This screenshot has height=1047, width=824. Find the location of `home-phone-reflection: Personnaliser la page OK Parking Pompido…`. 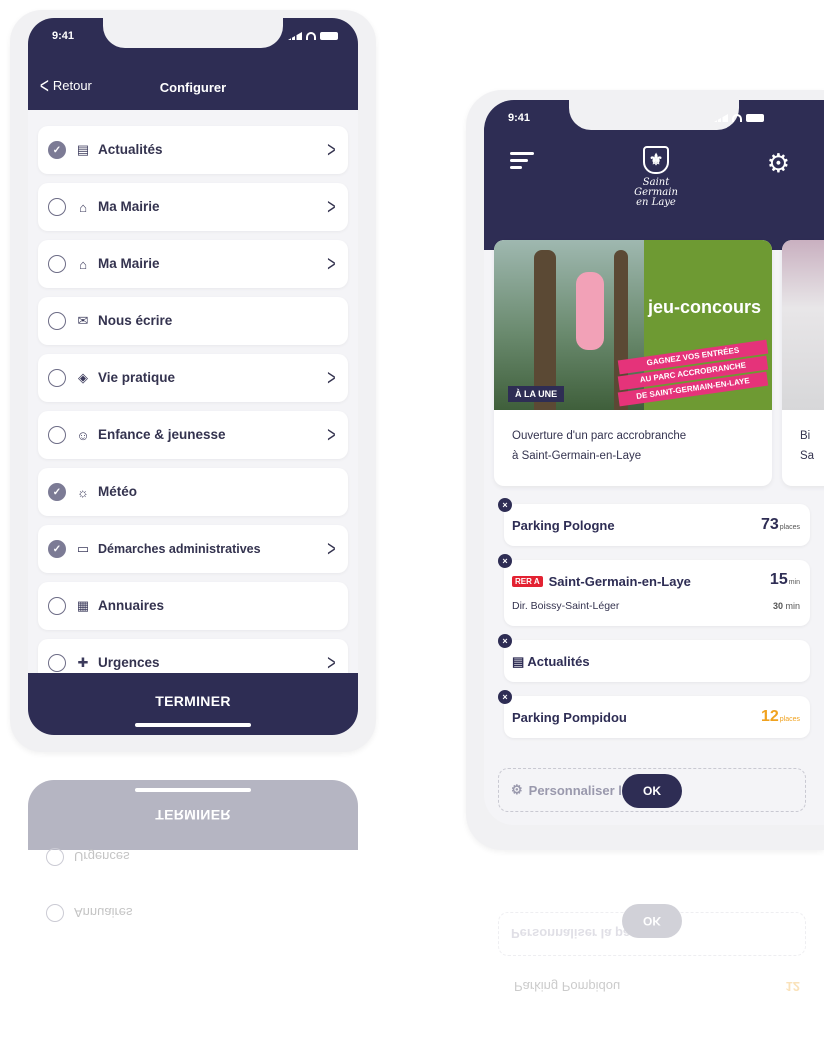

home-phone-reflection: Personnaliser la page OK Parking Pompido… is located at coordinates (654, 953).